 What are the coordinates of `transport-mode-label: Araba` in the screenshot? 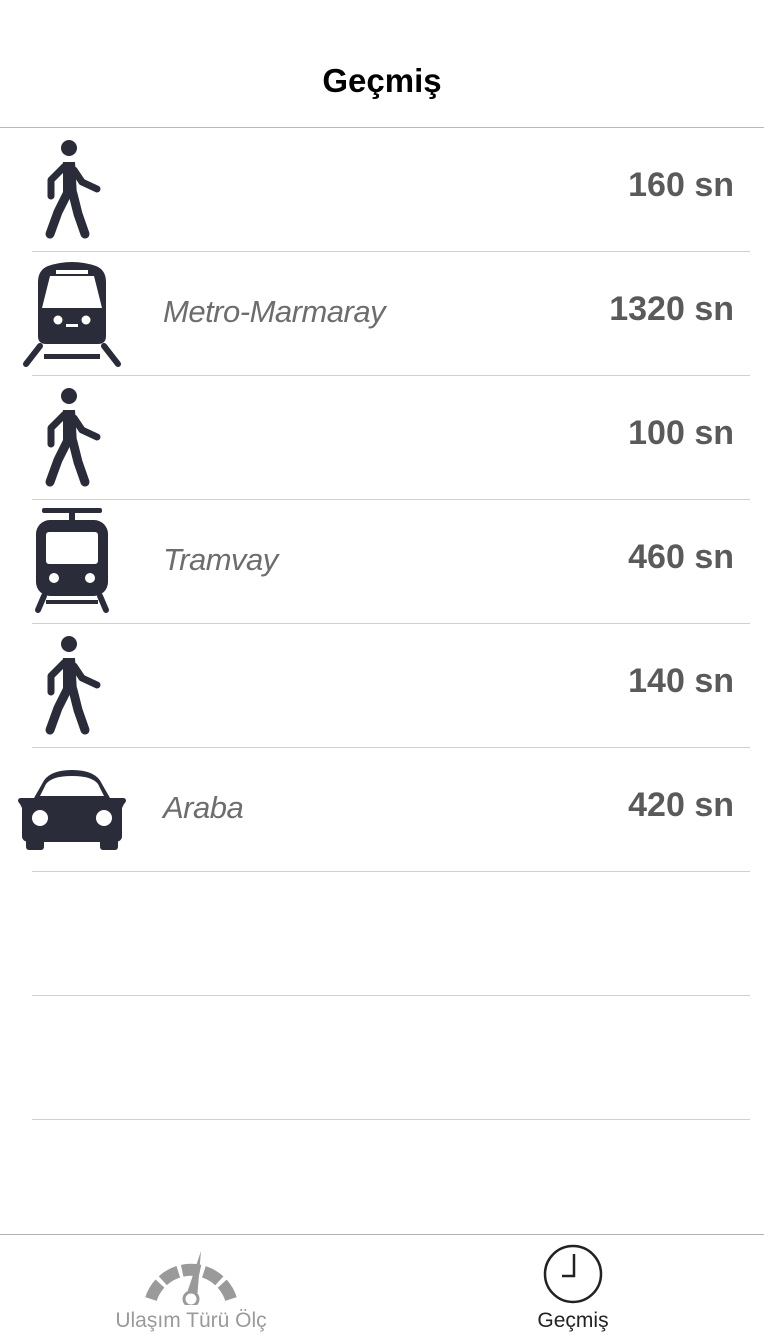 It's located at (203, 807).